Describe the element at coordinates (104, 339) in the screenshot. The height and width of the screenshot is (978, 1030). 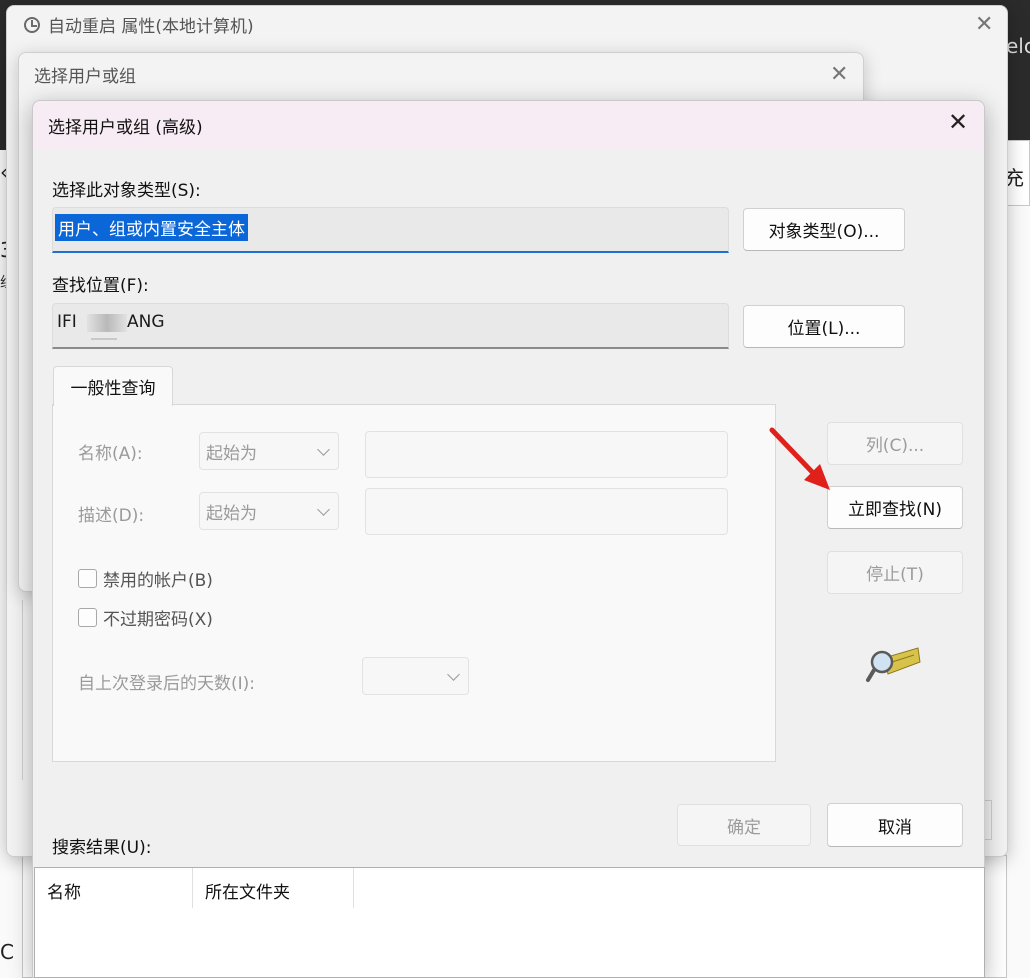
I see `redacted-underline` at that location.